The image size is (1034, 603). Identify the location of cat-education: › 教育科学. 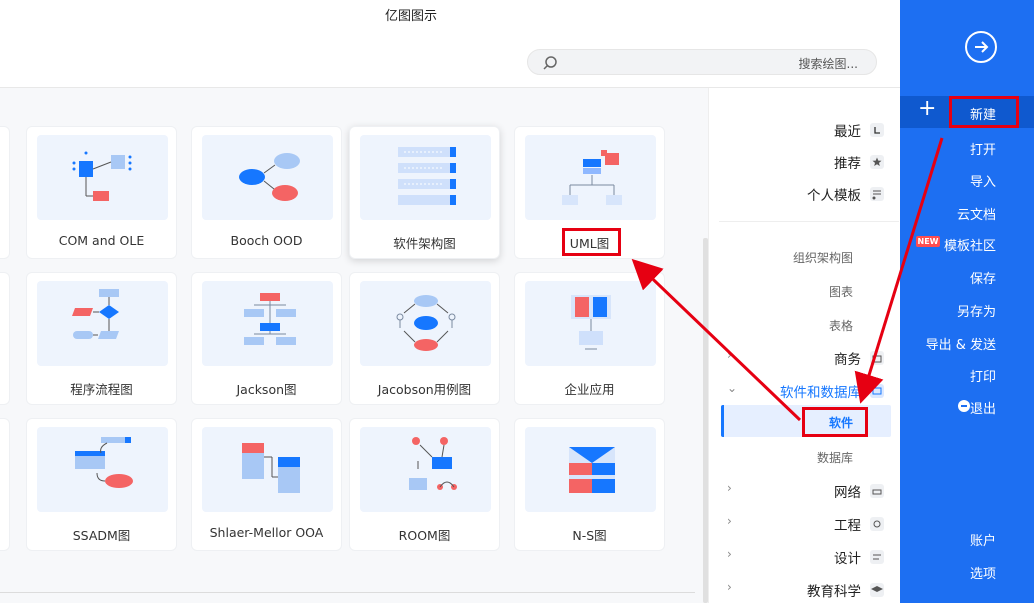
(805, 589).